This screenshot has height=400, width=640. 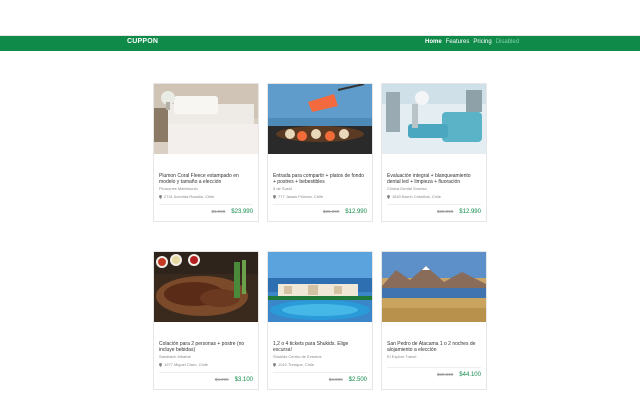 What do you see at coordinates (320, 380) in the screenshot?
I see `deal-prices: $4.990 $2.500` at bounding box center [320, 380].